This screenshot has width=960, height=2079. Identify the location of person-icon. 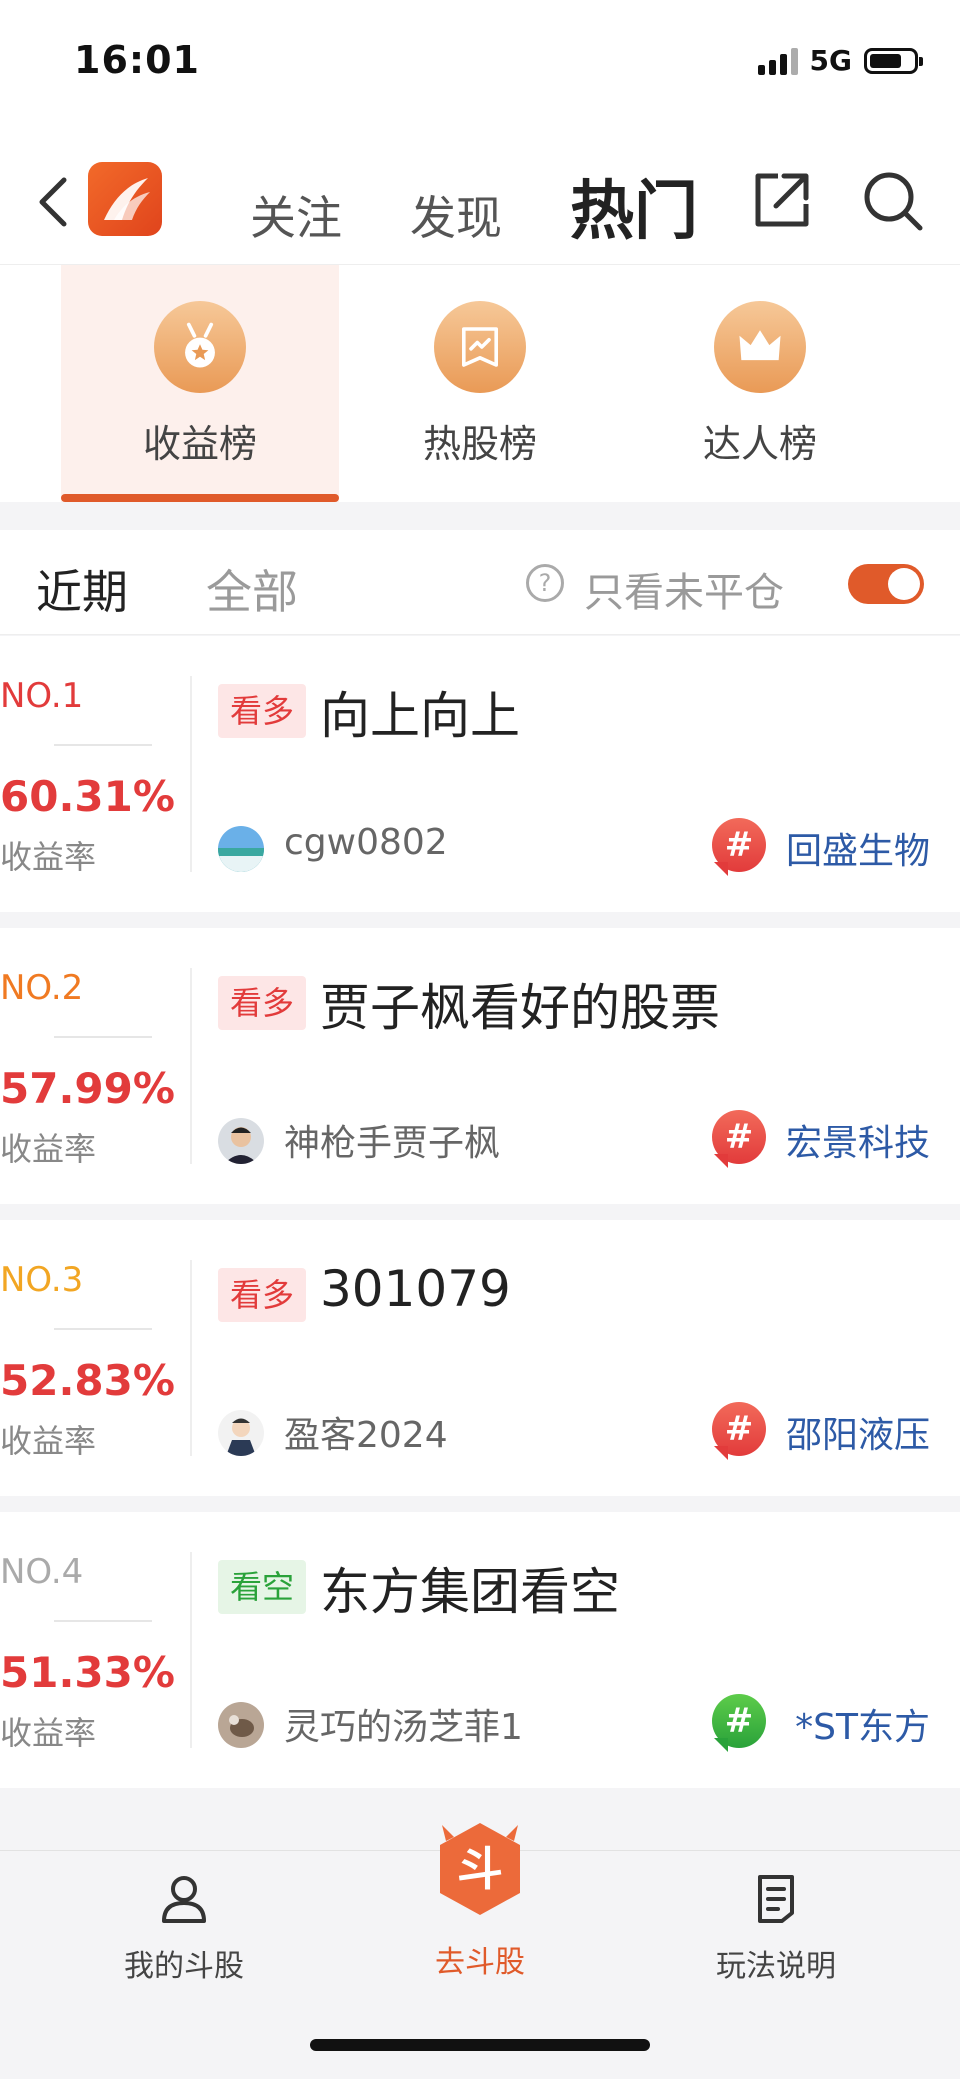
(184, 1899).